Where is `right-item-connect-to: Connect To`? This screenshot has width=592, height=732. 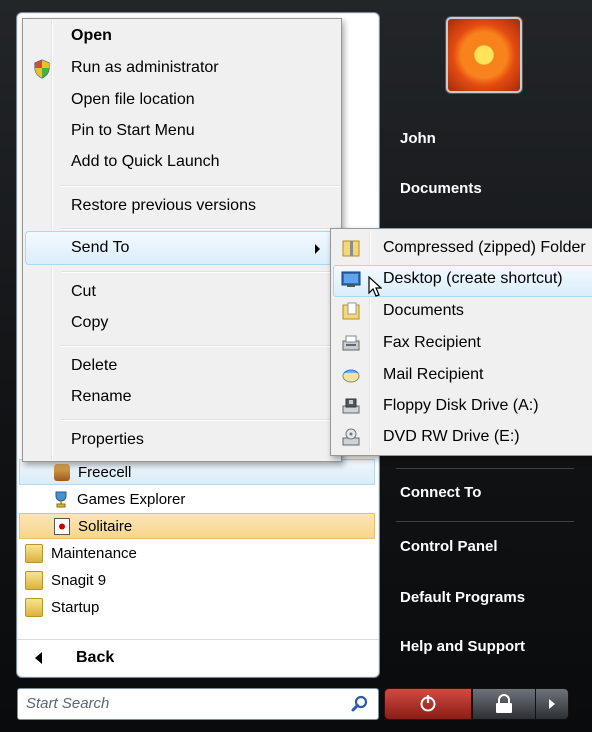 right-item-connect-to: Connect To is located at coordinates (440, 492).